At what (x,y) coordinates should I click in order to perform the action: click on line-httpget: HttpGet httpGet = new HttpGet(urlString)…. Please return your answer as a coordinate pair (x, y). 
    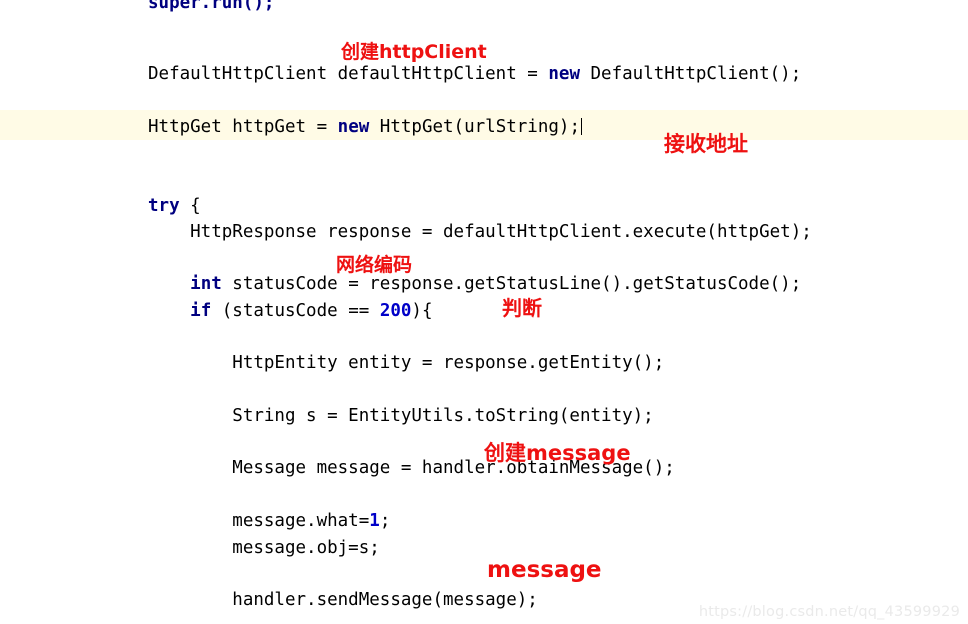
    Looking at the image, I should click on (365, 127).